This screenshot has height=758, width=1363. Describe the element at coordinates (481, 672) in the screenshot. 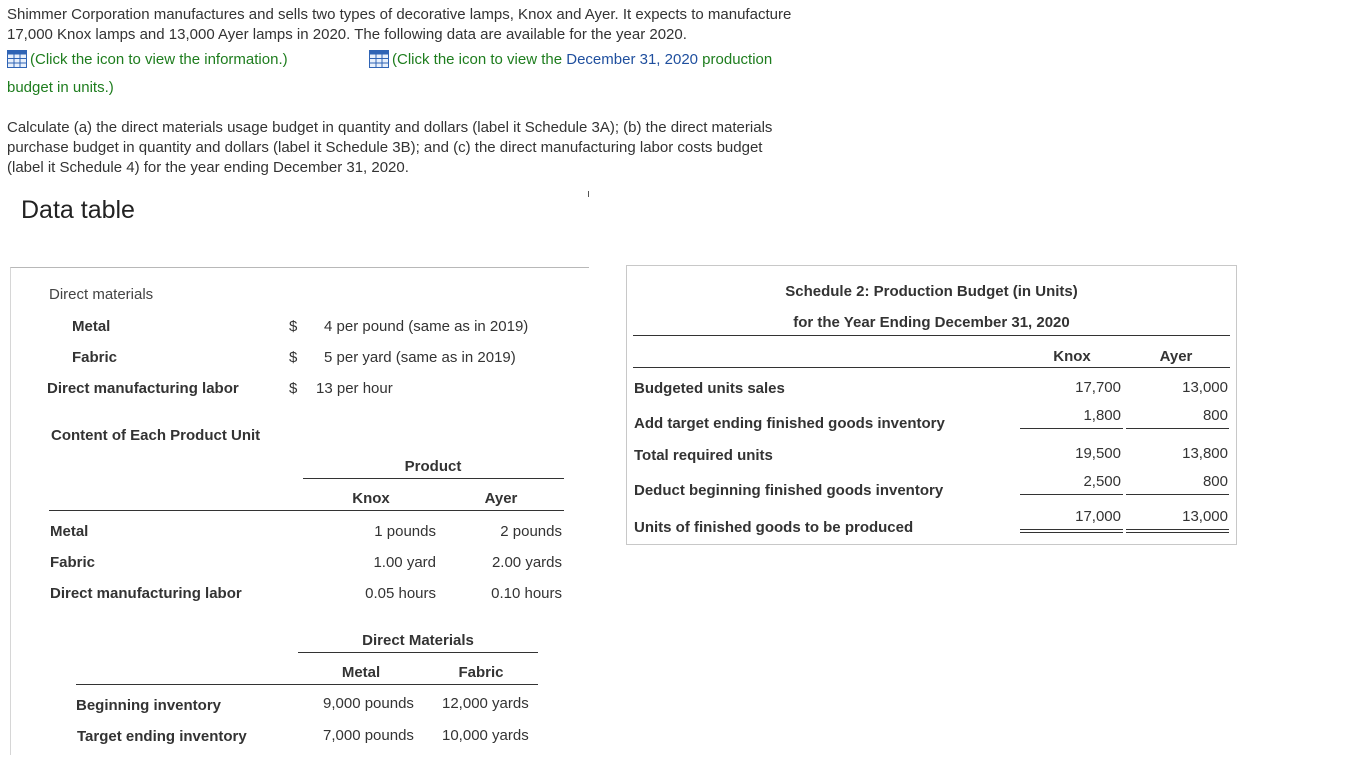

I see `dm-col-fabric: Fabric` at that location.